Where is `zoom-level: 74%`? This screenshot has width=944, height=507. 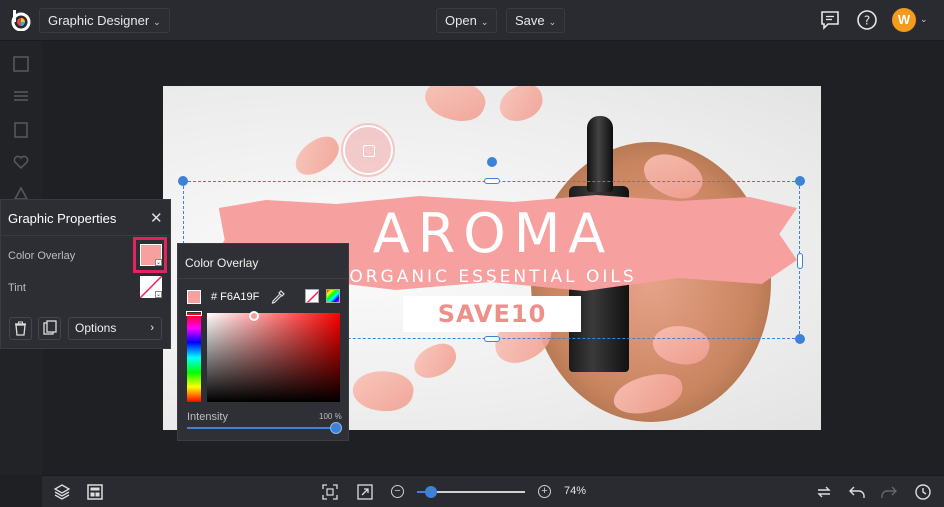
zoom-level: 74% is located at coordinates (575, 491).